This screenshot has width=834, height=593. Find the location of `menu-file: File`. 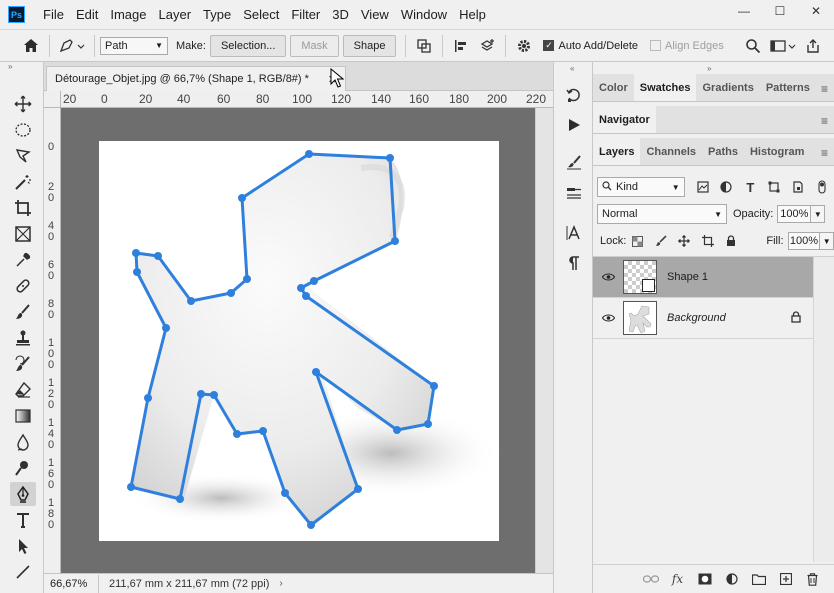

menu-file: File is located at coordinates (53, 14).